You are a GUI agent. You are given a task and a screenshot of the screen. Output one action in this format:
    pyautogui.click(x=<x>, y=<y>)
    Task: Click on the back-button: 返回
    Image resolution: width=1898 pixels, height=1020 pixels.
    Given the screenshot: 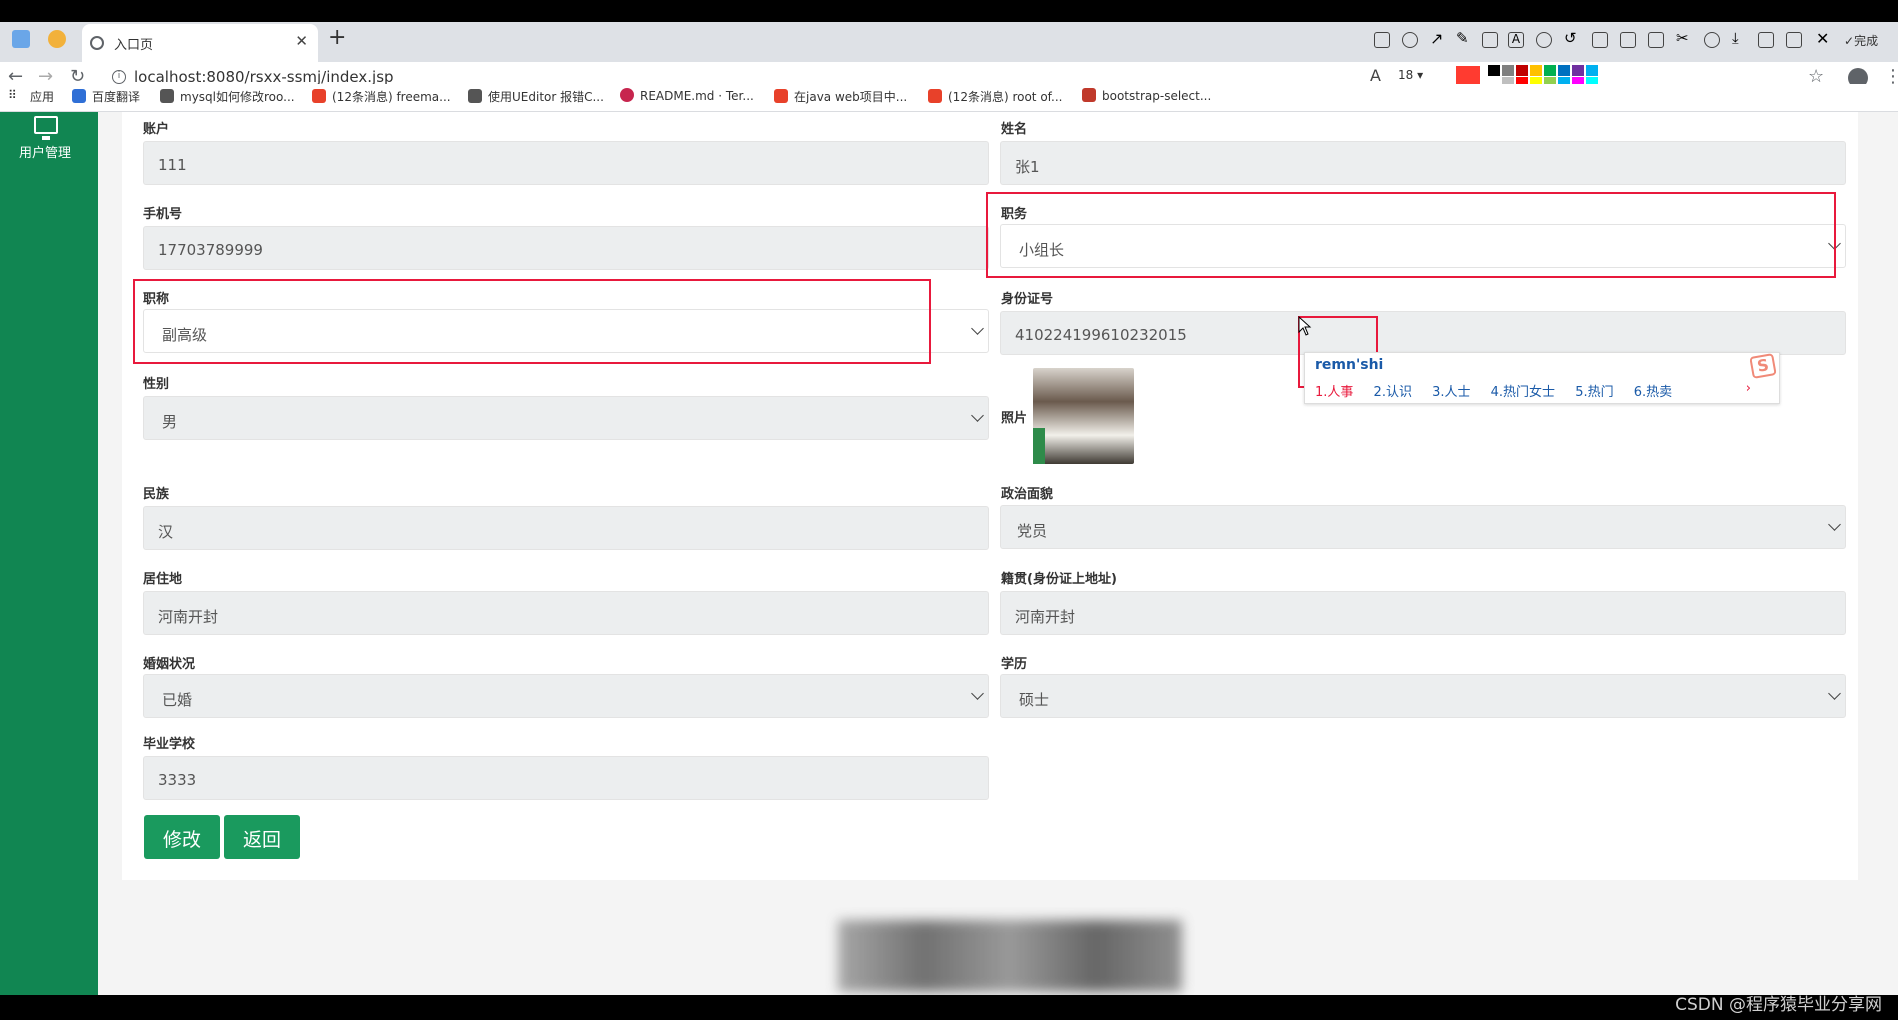 What is the action you would take?
    pyautogui.click(x=262, y=837)
    